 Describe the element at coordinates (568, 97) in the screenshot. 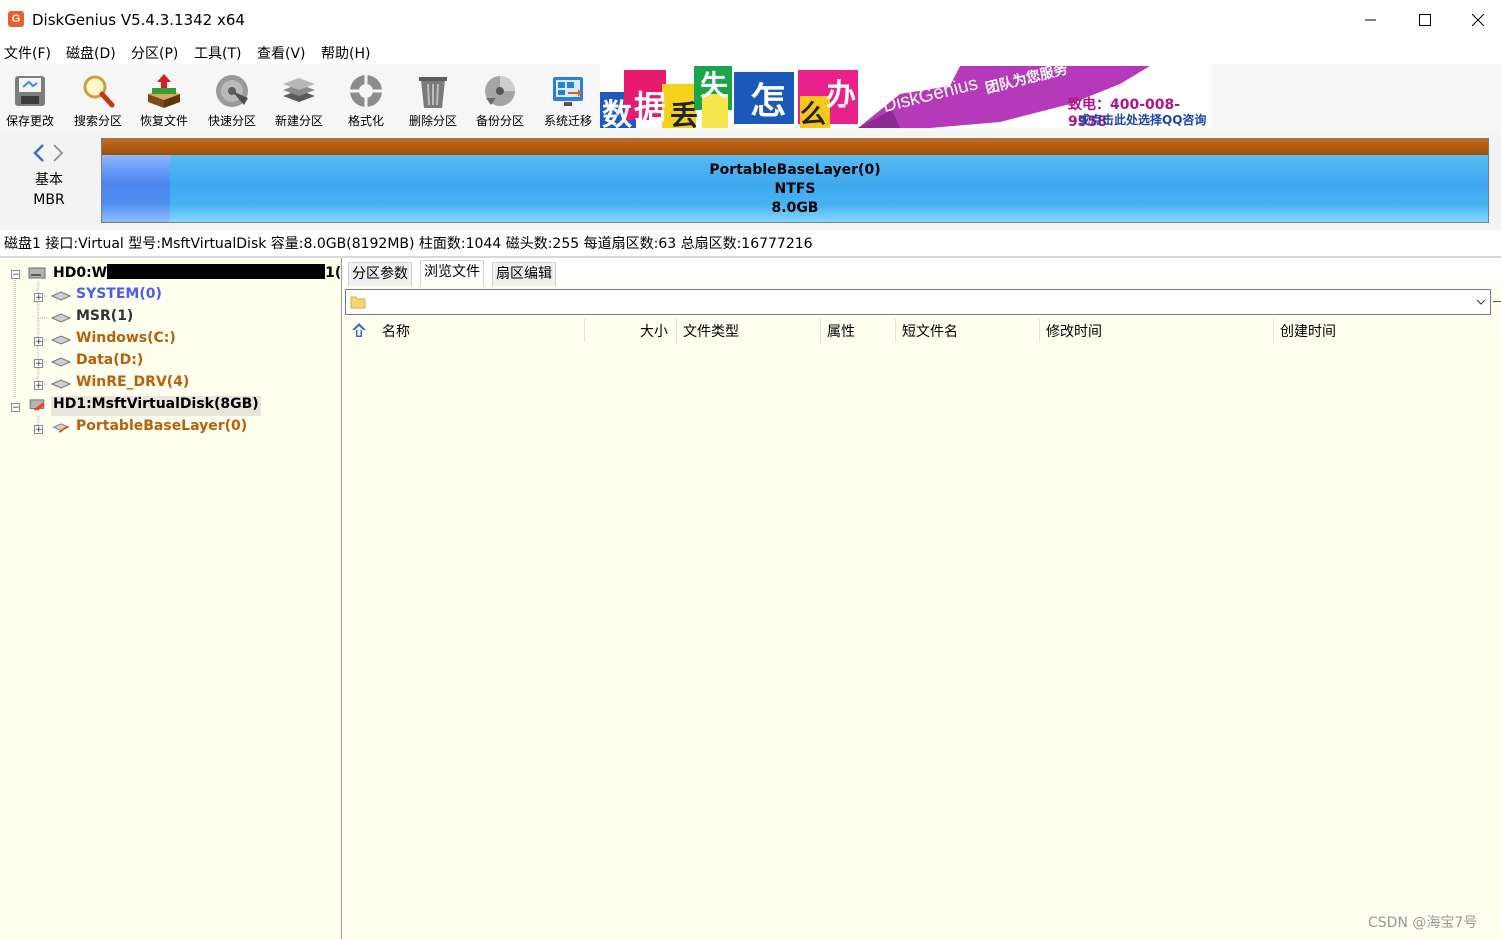

I see `system-migration-button: 系统迁移` at that location.